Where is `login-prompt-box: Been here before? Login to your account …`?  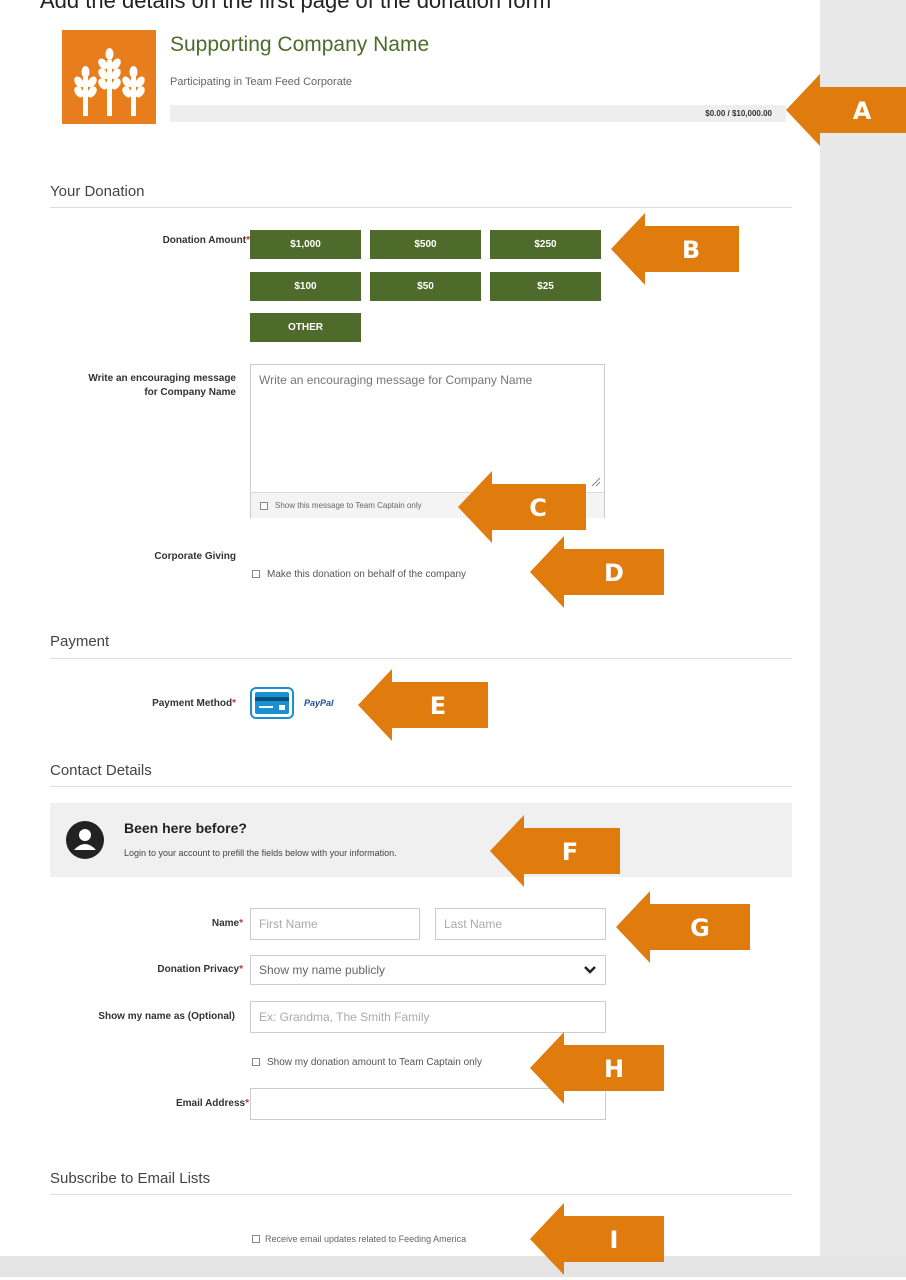
login-prompt-box: Been here before? Login to your account … is located at coordinates (421, 840).